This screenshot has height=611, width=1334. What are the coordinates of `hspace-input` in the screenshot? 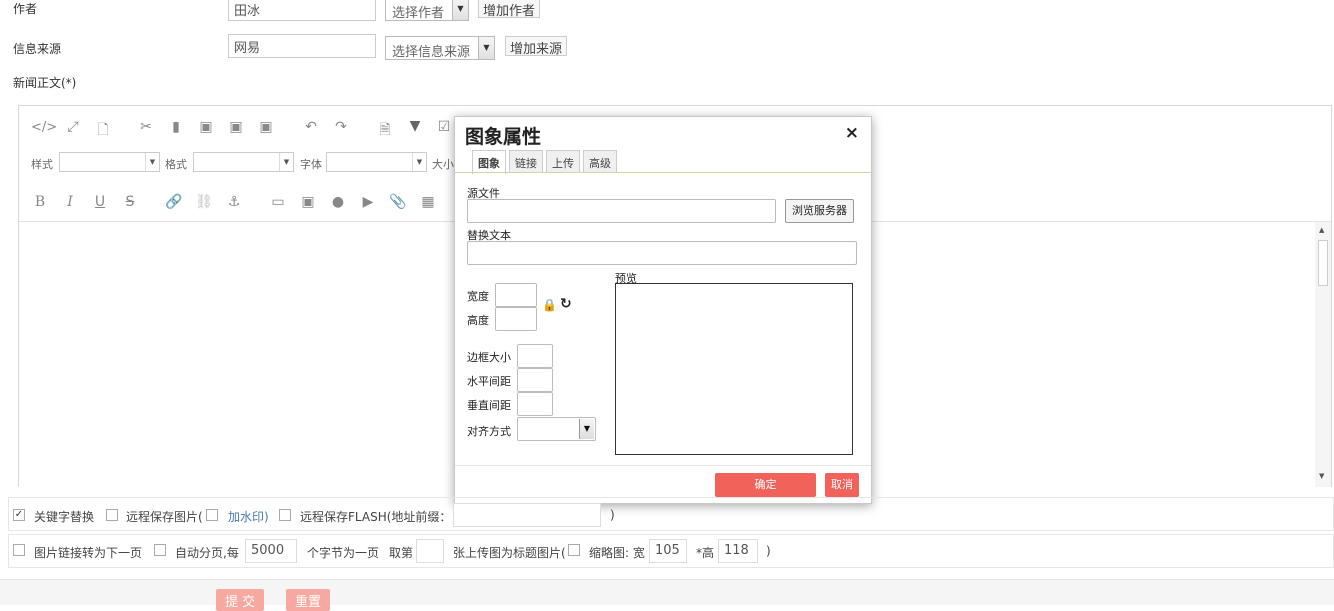 It's located at (535, 380).